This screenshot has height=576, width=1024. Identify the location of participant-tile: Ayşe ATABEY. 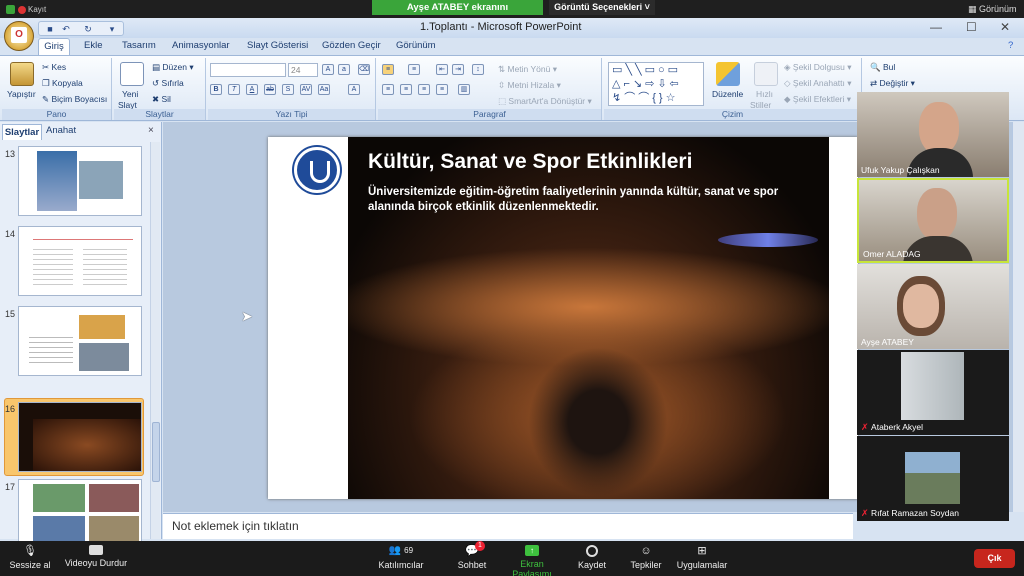
(933, 306).